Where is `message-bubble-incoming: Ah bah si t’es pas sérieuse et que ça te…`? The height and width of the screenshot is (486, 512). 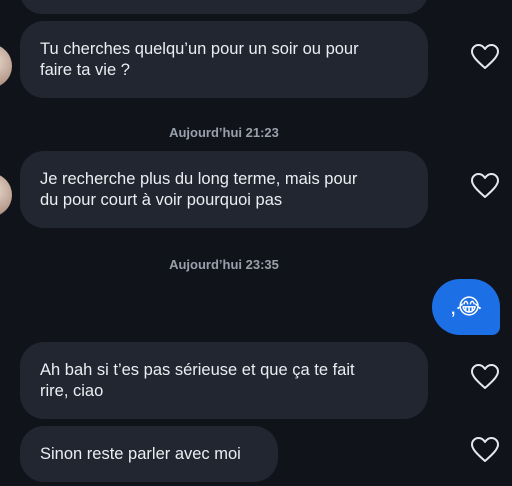
message-bubble-incoming: Ah bah si t’es pas sérieuse et que ça te… is located at coordinates (224, 380).